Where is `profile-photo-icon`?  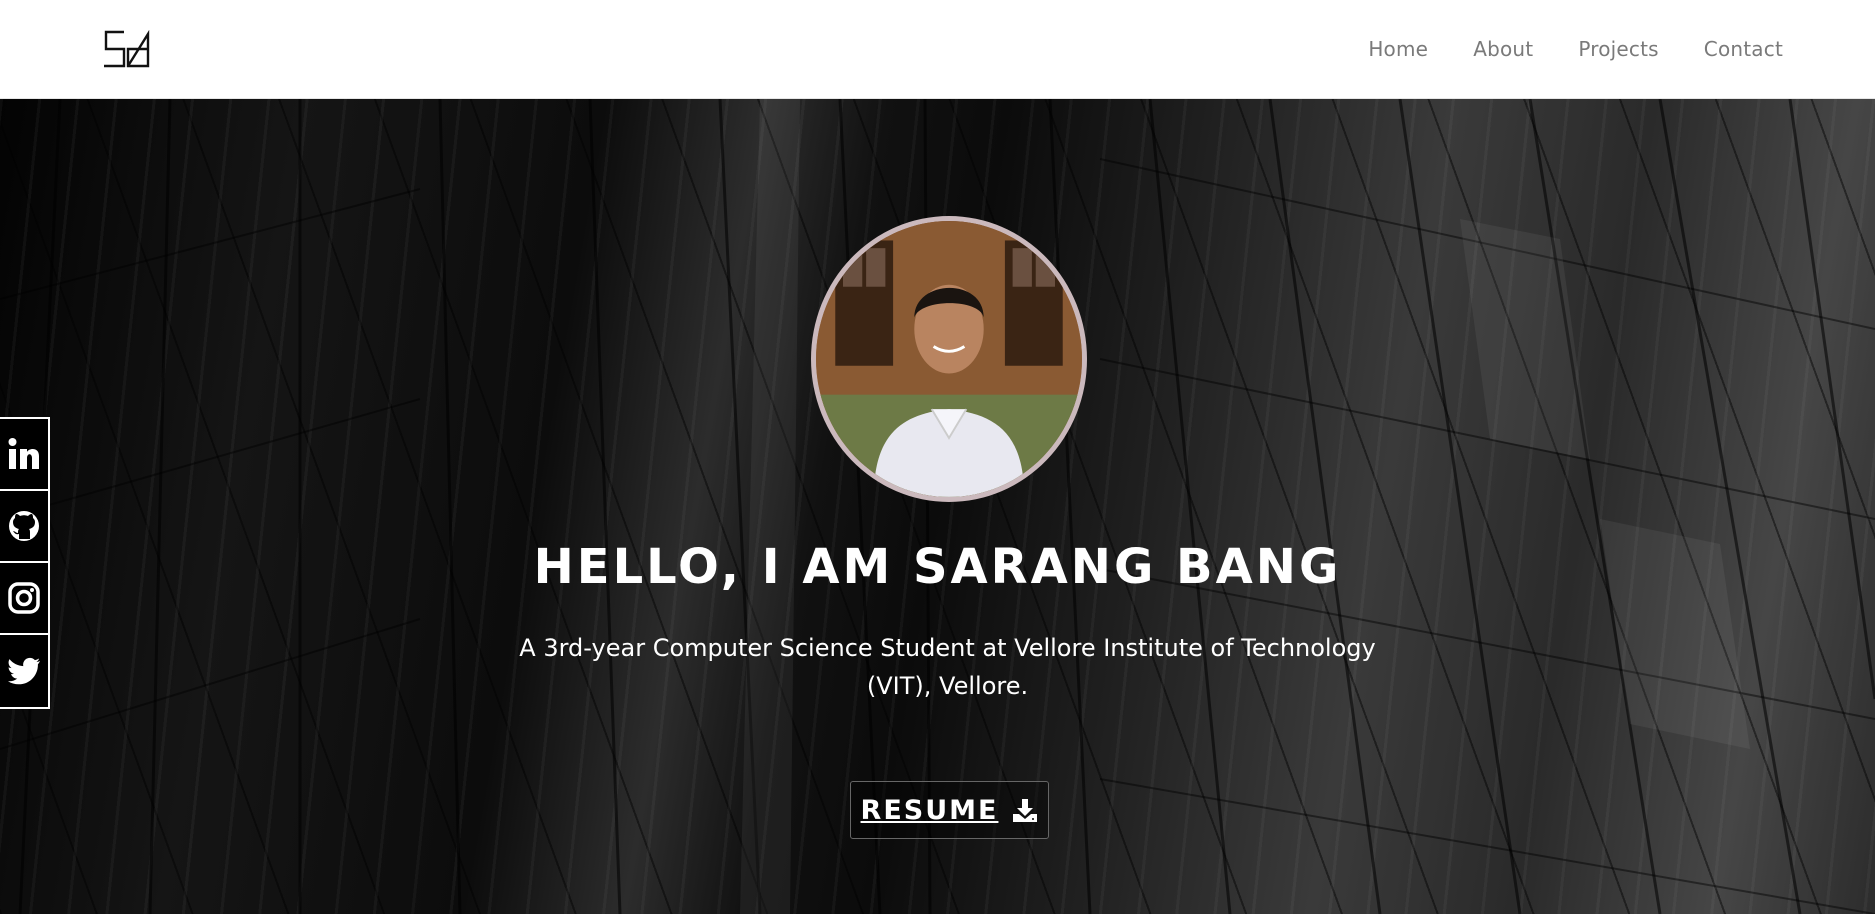 profile-photo-icon is located at coordinates (949, 359).